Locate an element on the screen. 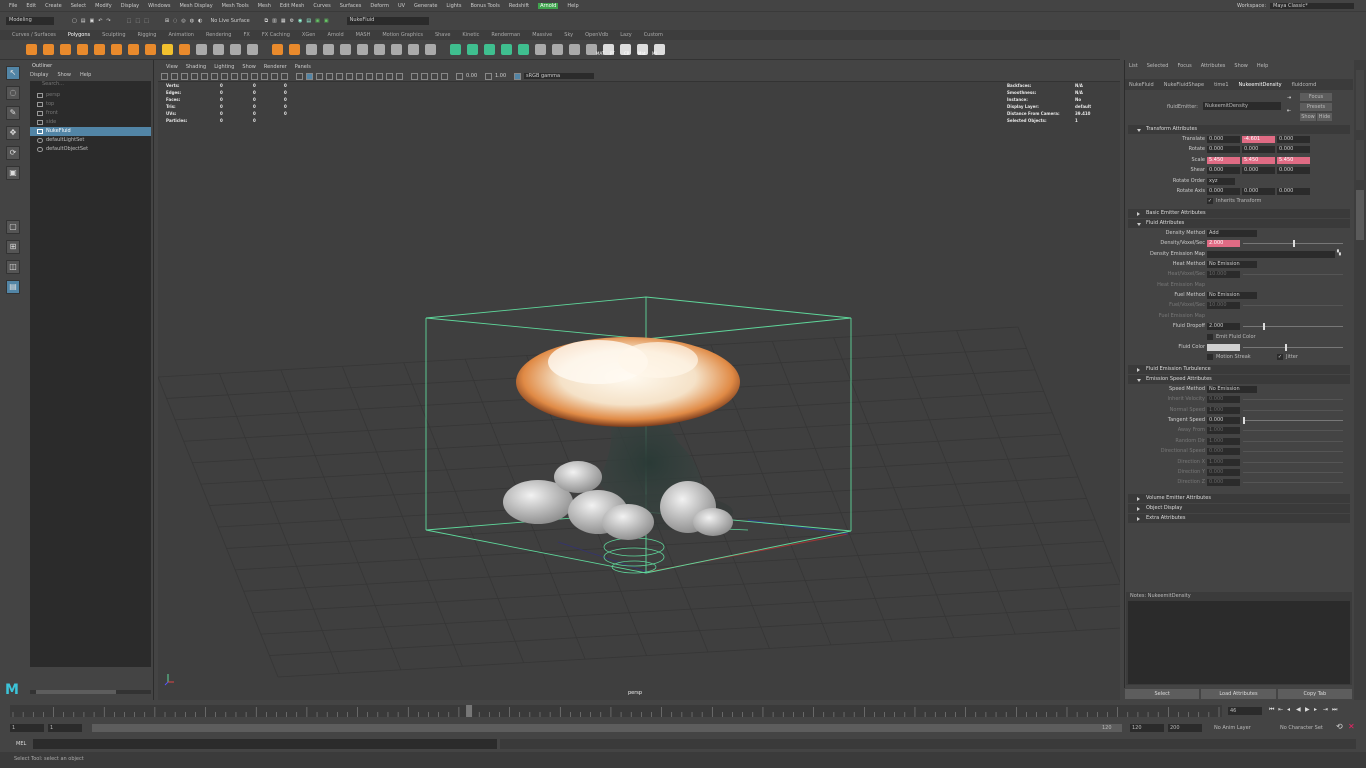 This screenshot has height=768, width=1366. rotate-z-field: 0.000 is located at coordinates (1293, 150).